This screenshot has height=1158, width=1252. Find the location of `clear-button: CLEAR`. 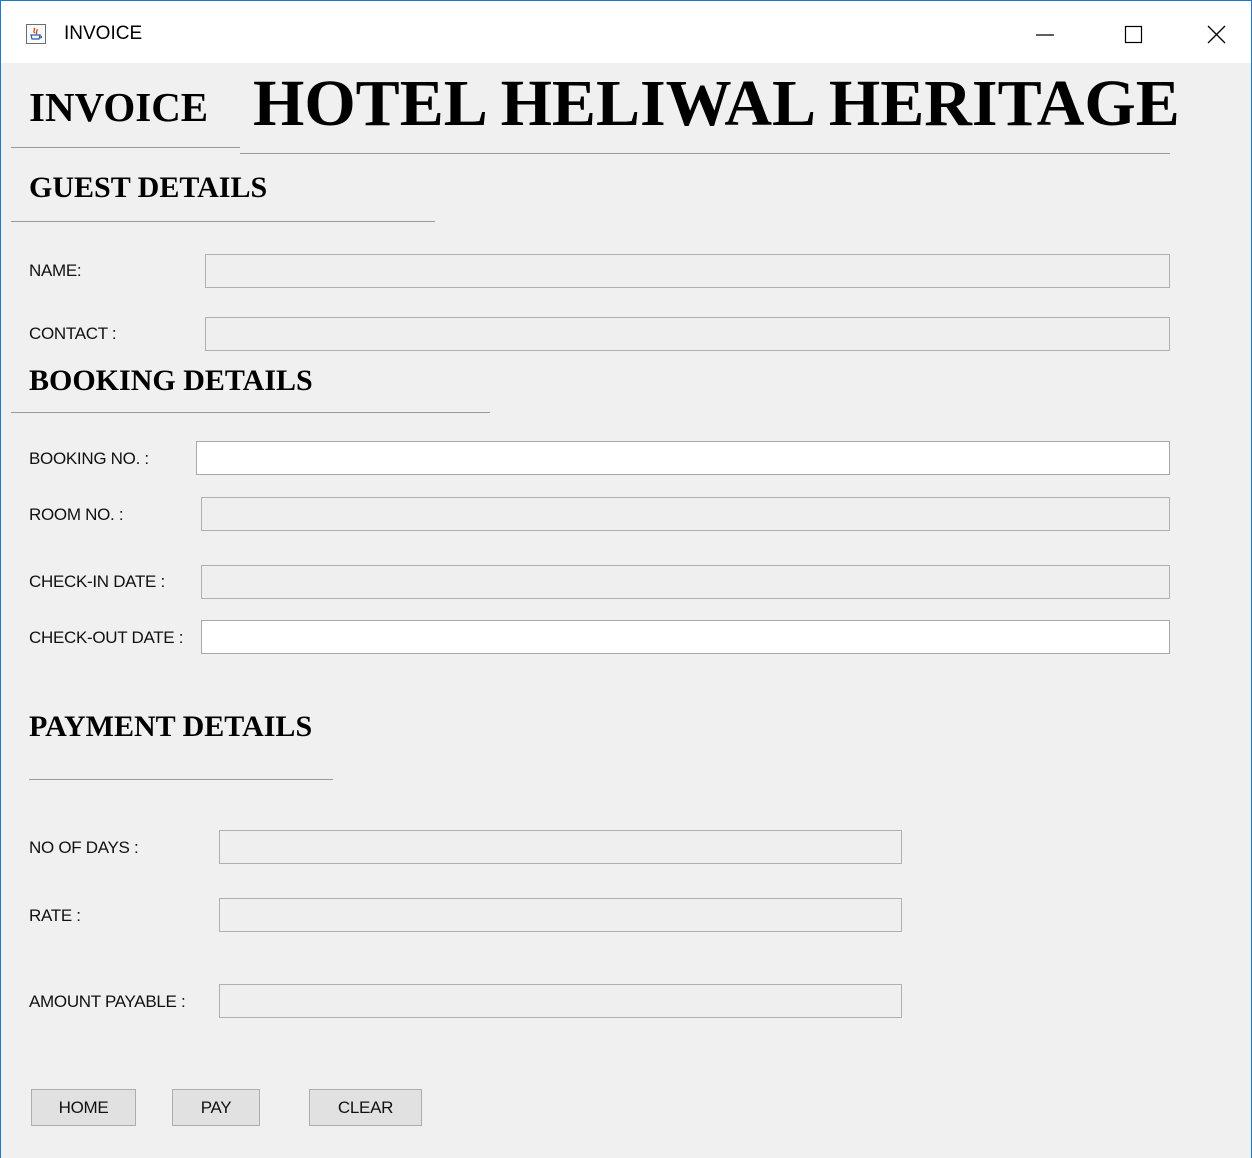

clear-button: CLEAR is located at coordinates (365, 1107).